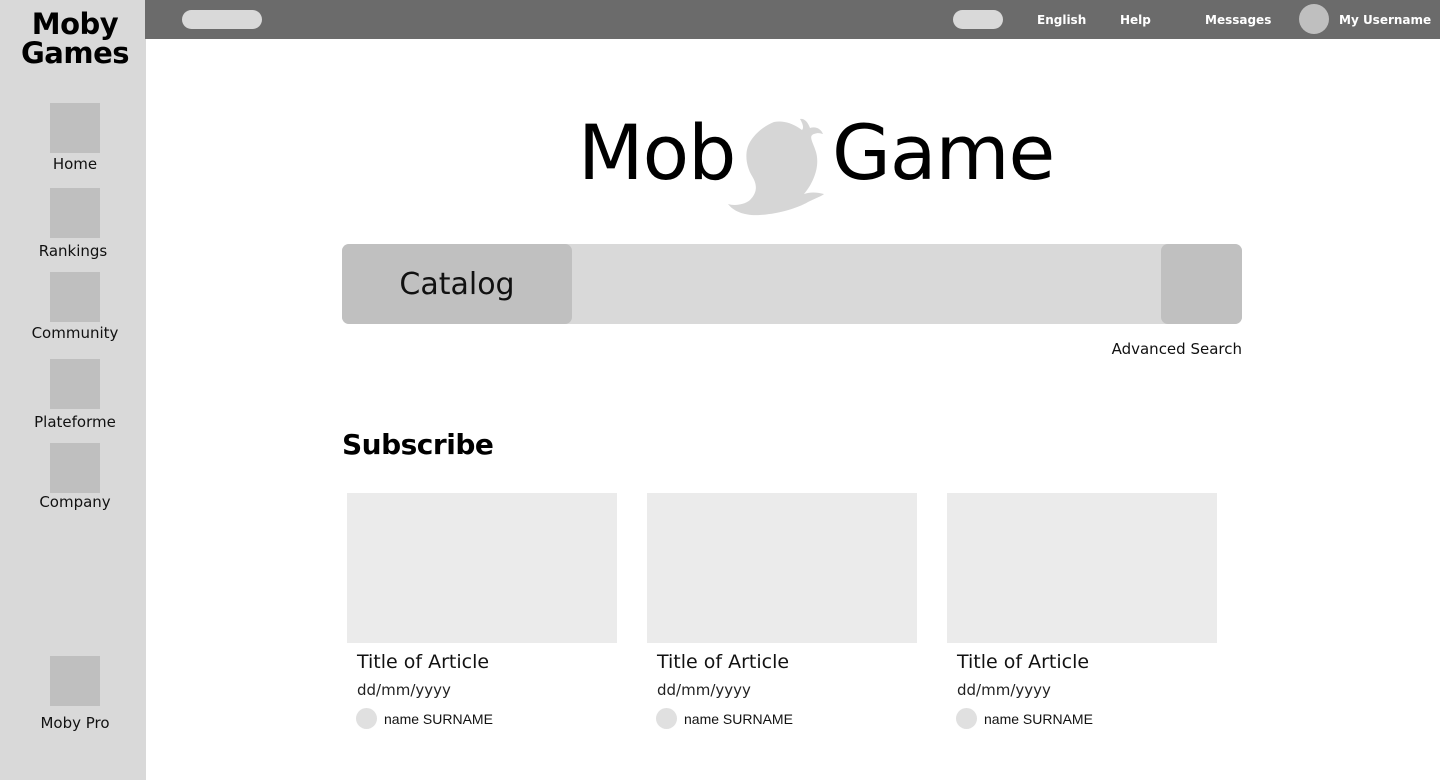  What do you see at coordinates (222, 19) in the screenshot?
I see `top-left-pill-button` at bounding box center [222, 19].